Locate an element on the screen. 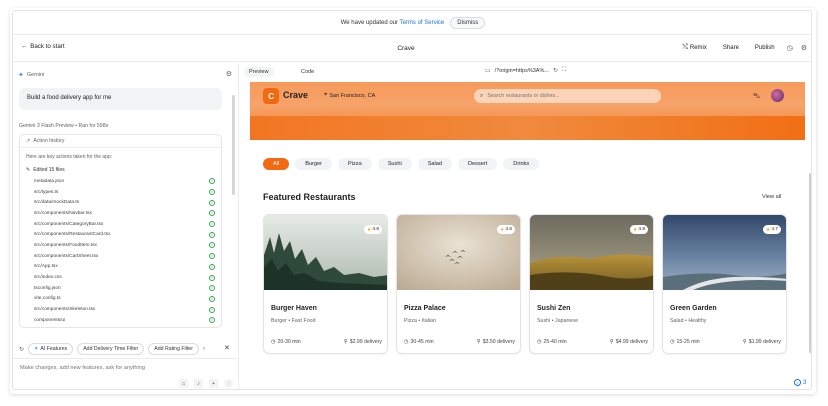  notice-text: We have updated our Terms of Service is located at coordinates (392, 22).